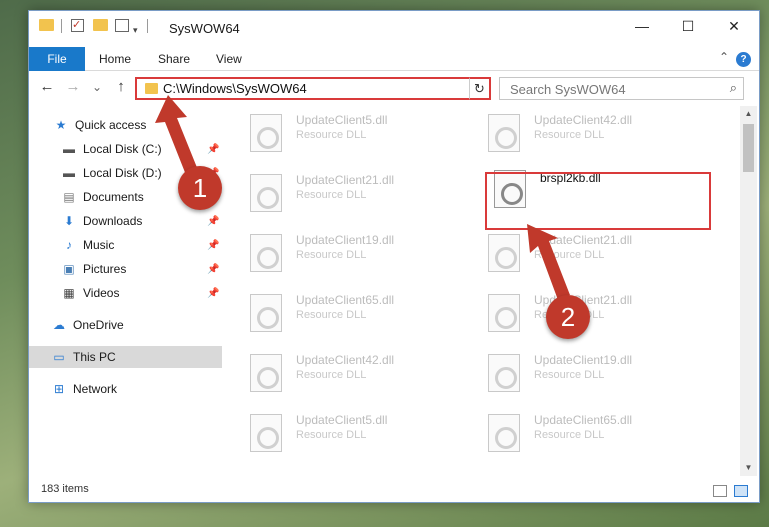  Describe the element at coordinates (125, 125) in the screenshot. I see `sidebar-item-quick-access: ★ Quick access` at that location.